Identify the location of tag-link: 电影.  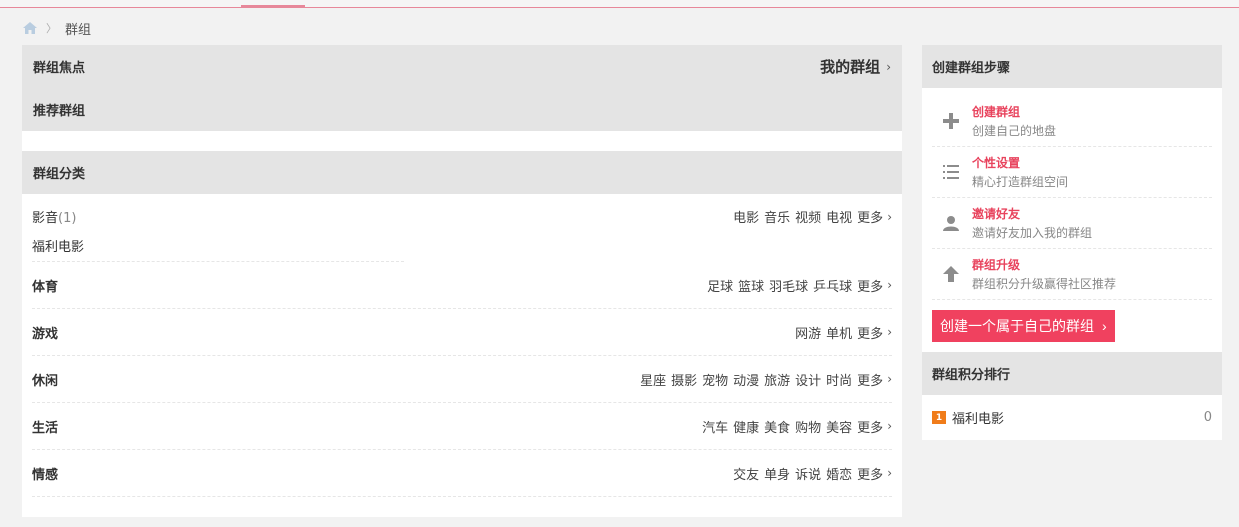
(746, 216).